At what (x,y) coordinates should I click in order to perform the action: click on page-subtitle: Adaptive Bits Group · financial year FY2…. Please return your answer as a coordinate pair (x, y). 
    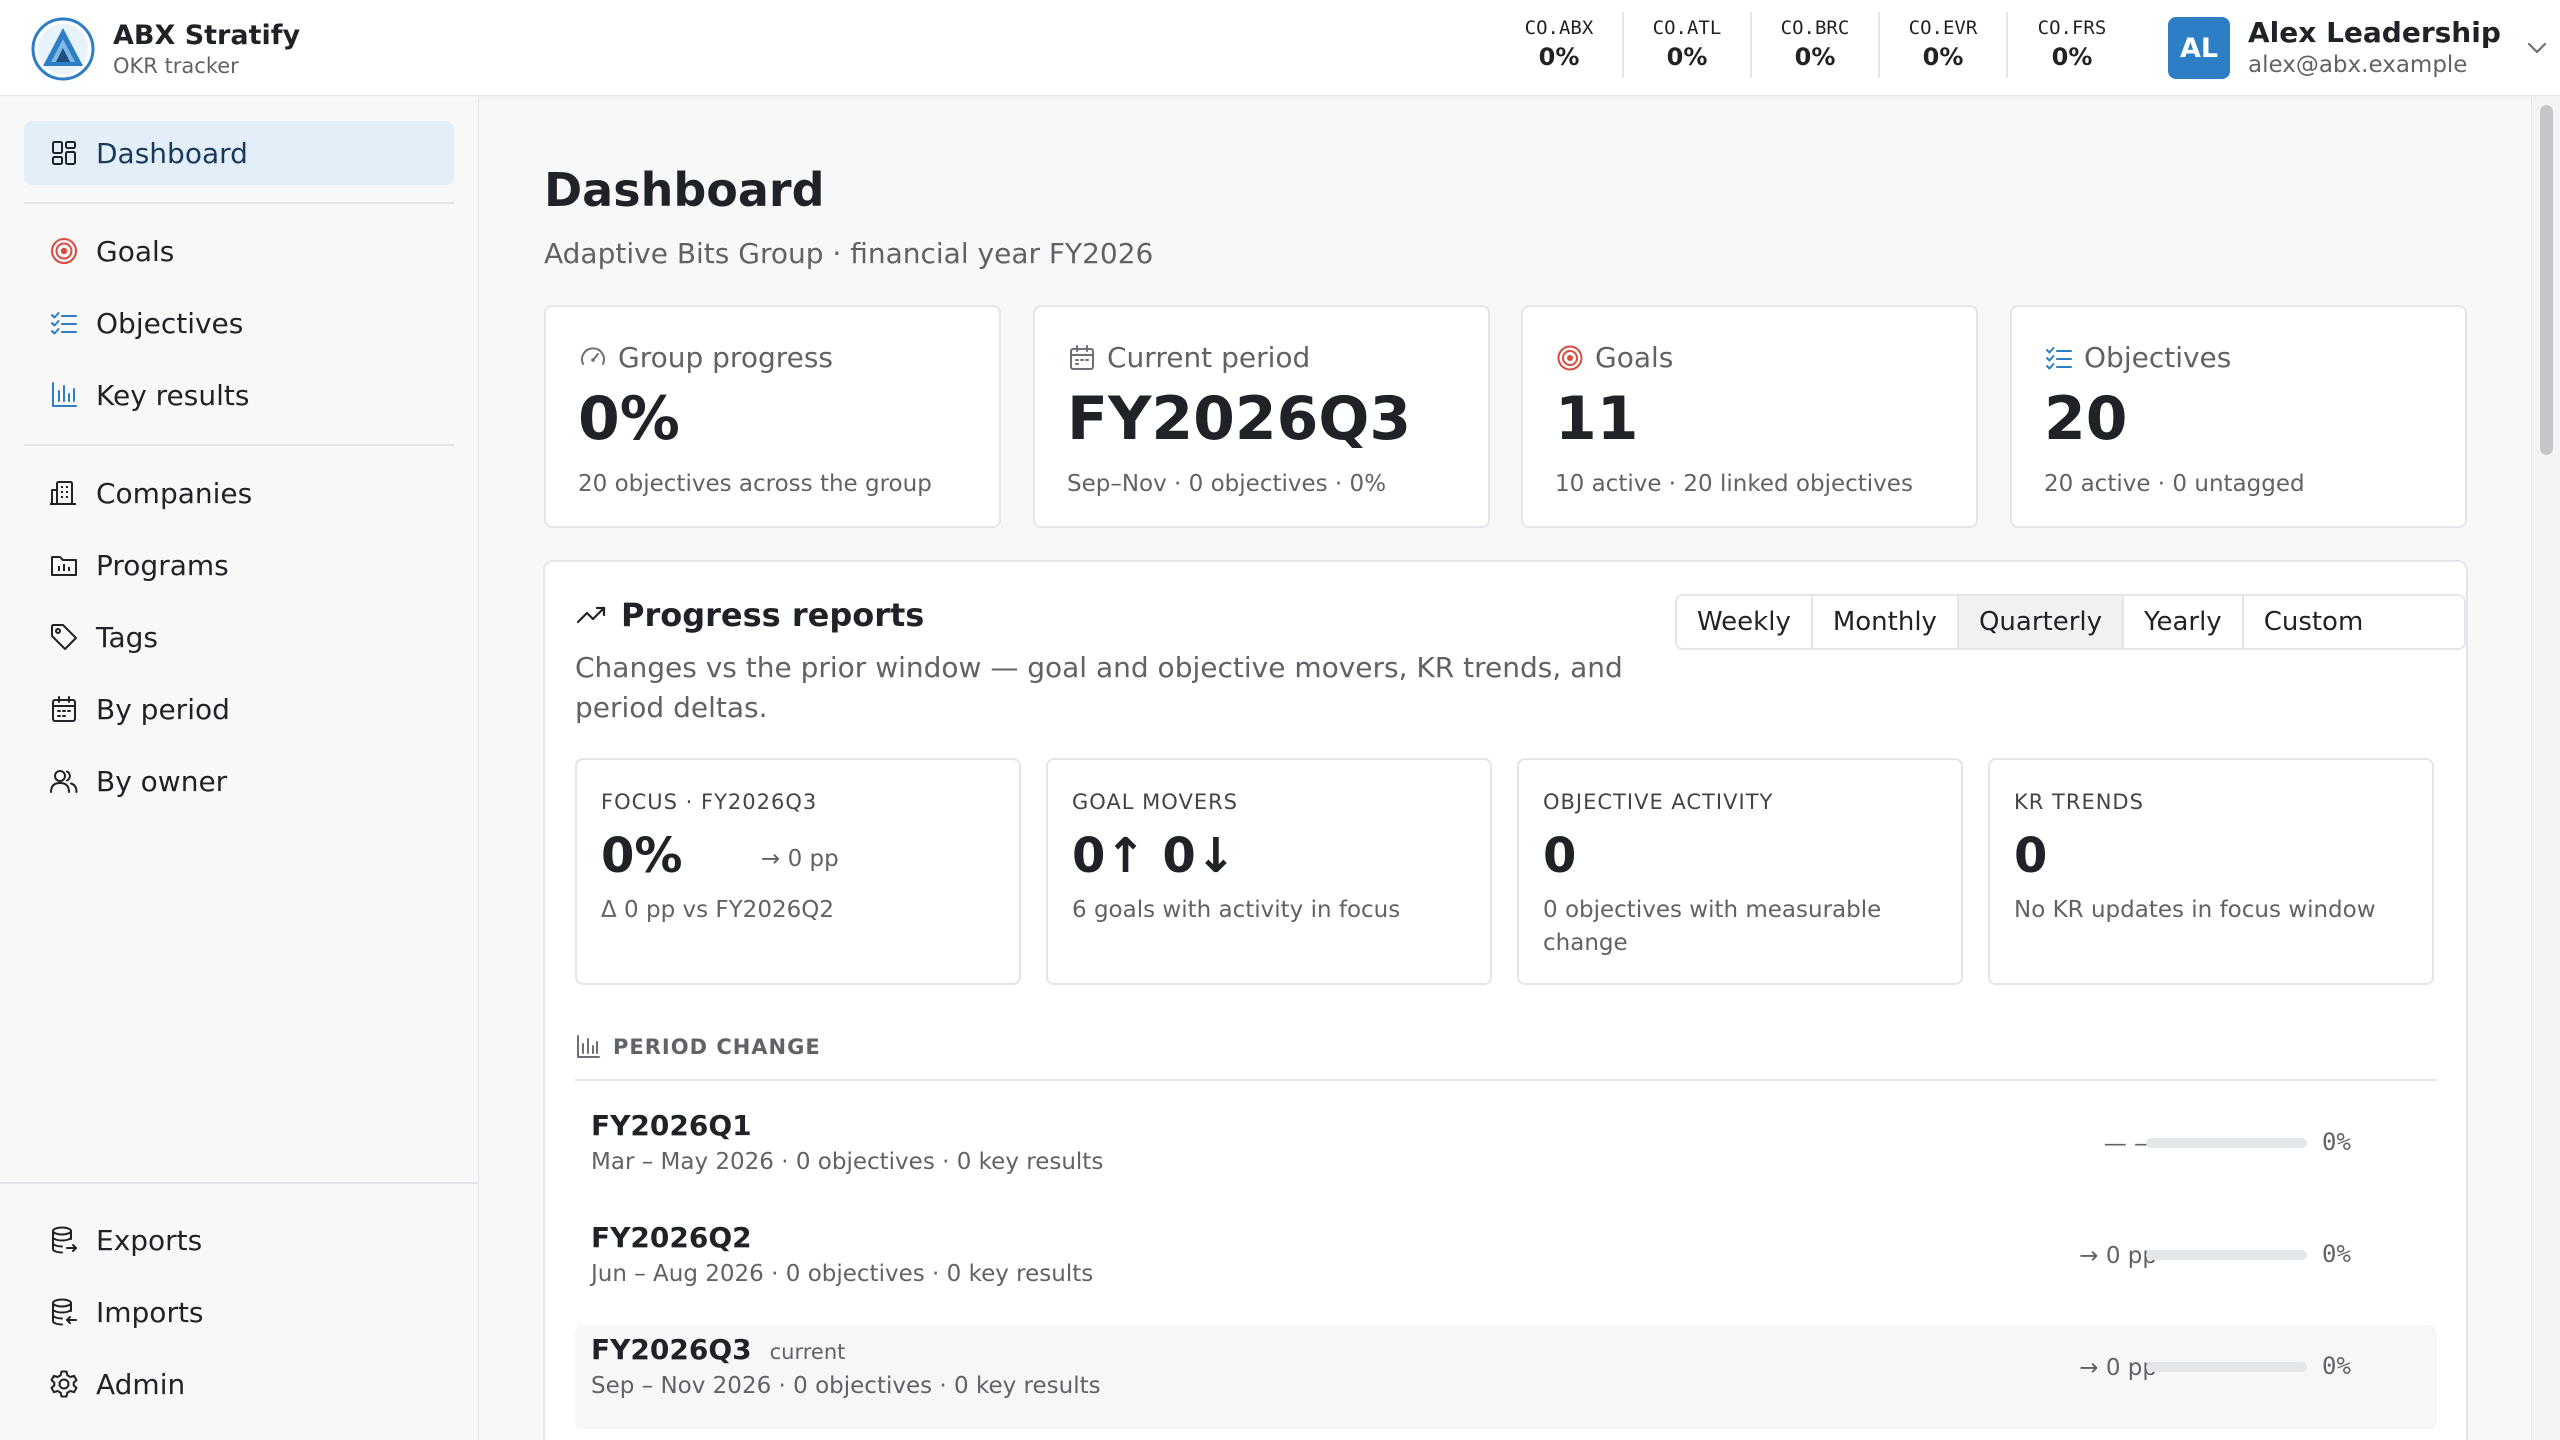
    Looking at the image, I should click on (849, 253).